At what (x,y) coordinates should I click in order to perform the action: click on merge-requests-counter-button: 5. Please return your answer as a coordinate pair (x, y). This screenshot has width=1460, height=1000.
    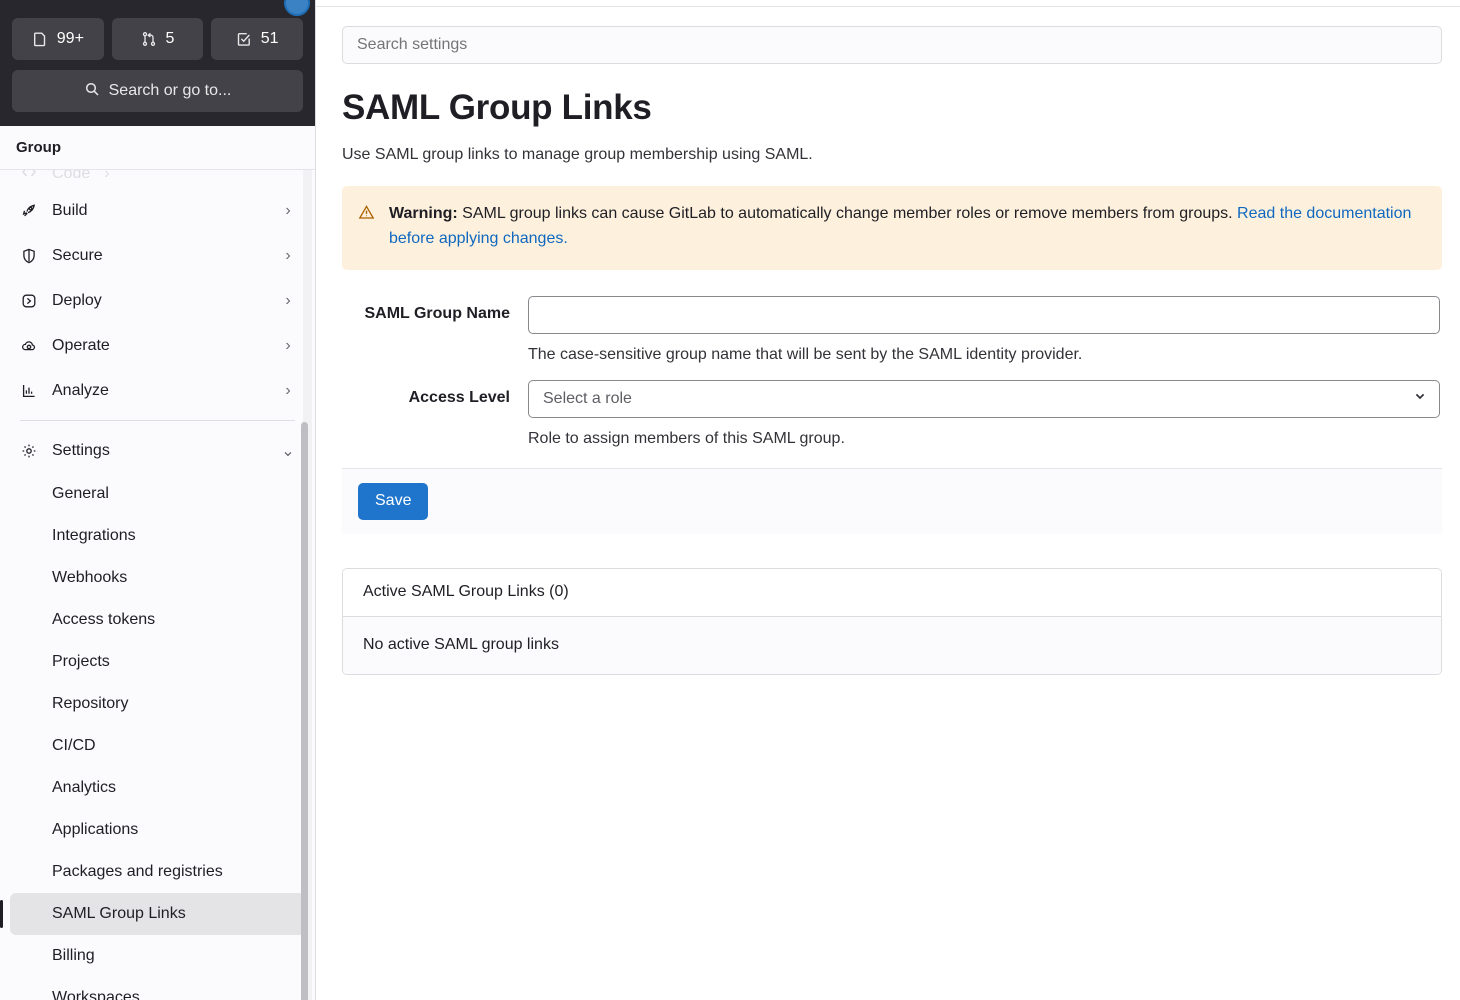
    Looking at the image, I should click on (157, 39).